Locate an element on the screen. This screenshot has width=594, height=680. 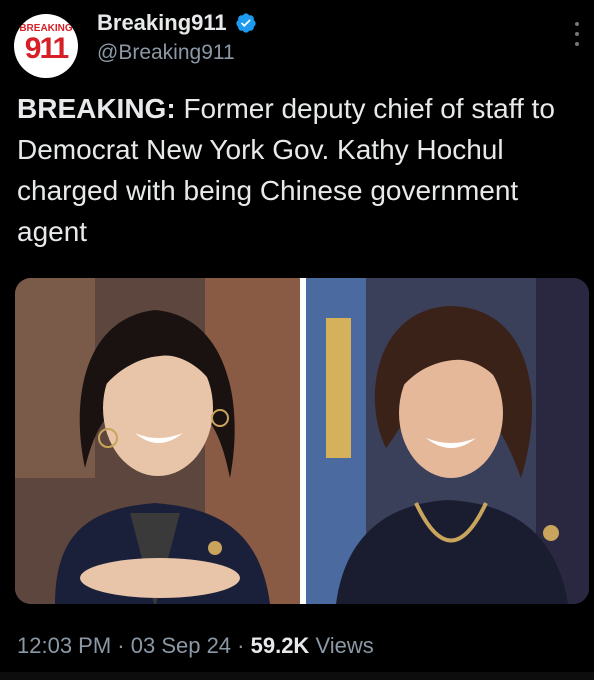
account-handle: @Breaking911 is located at coordinates (166, 53).